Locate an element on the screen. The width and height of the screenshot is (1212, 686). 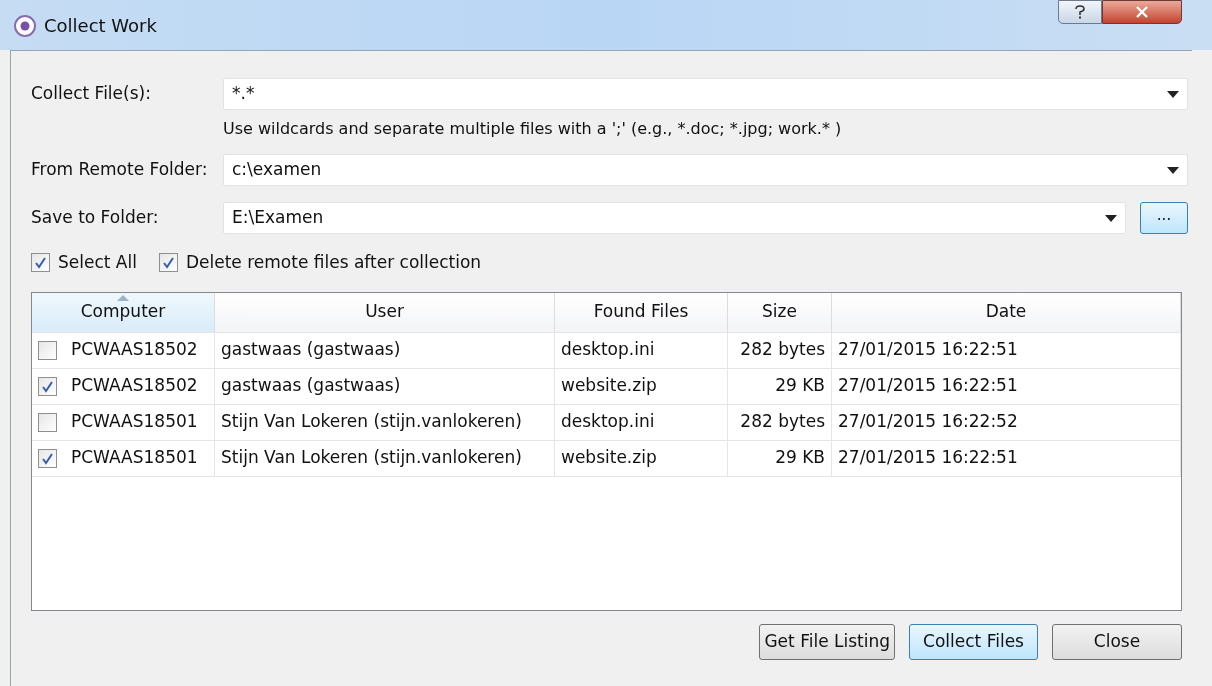
close-button is located at coordinates (1142, 12).